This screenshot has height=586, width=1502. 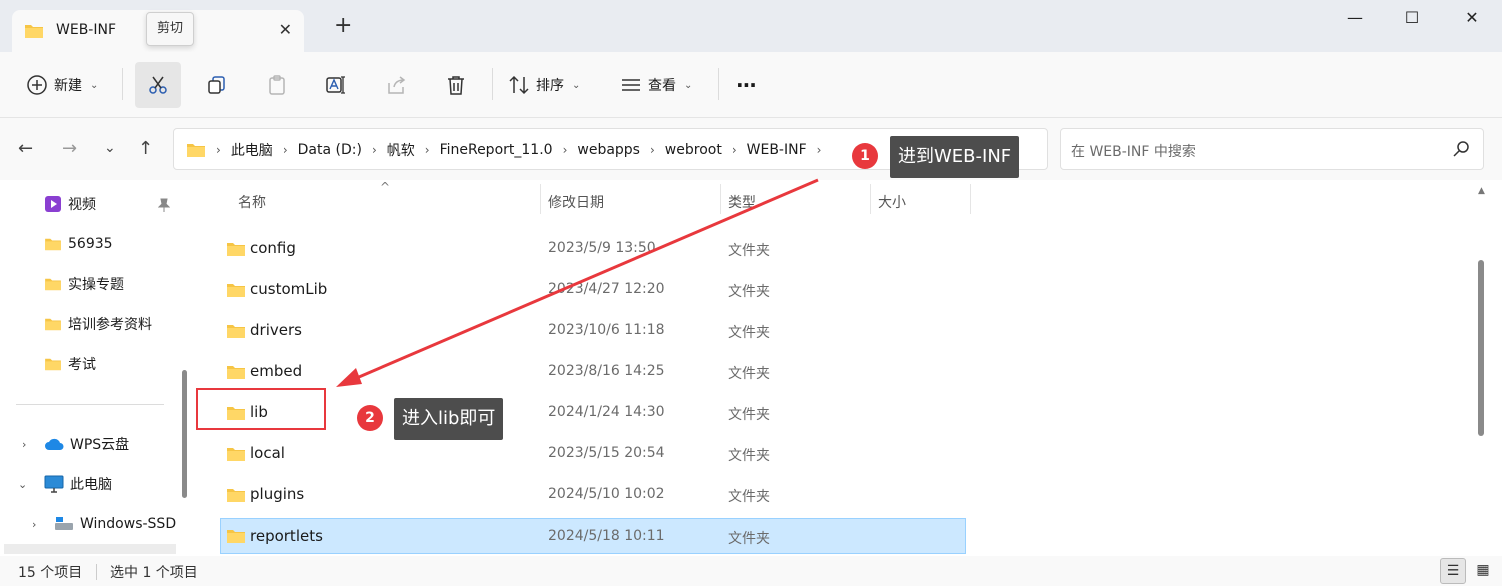 What do you see at coordinates (1483, 571) in the screenshot?
I see `tiles-view-icon: ▦` at bounding box center [1483, 571].